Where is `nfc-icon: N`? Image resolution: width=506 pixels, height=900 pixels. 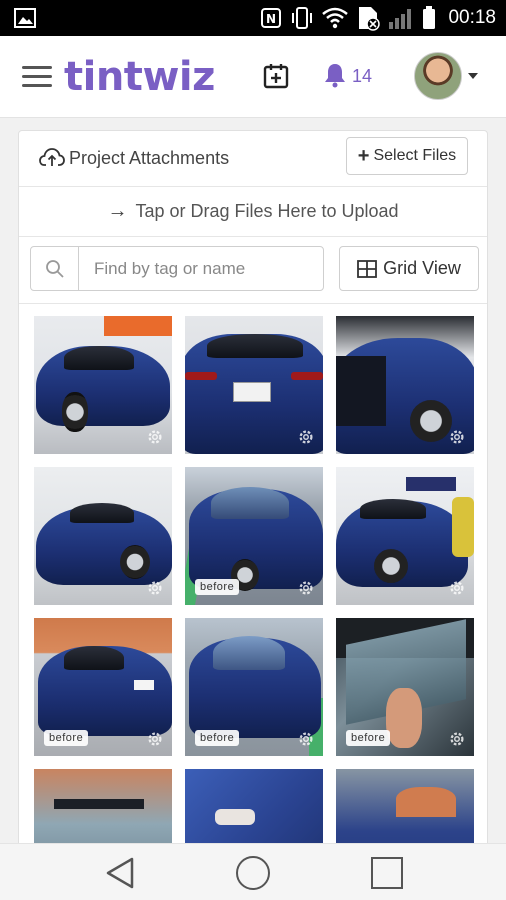
nfc-icon: N is located at coordinates (271, 18).